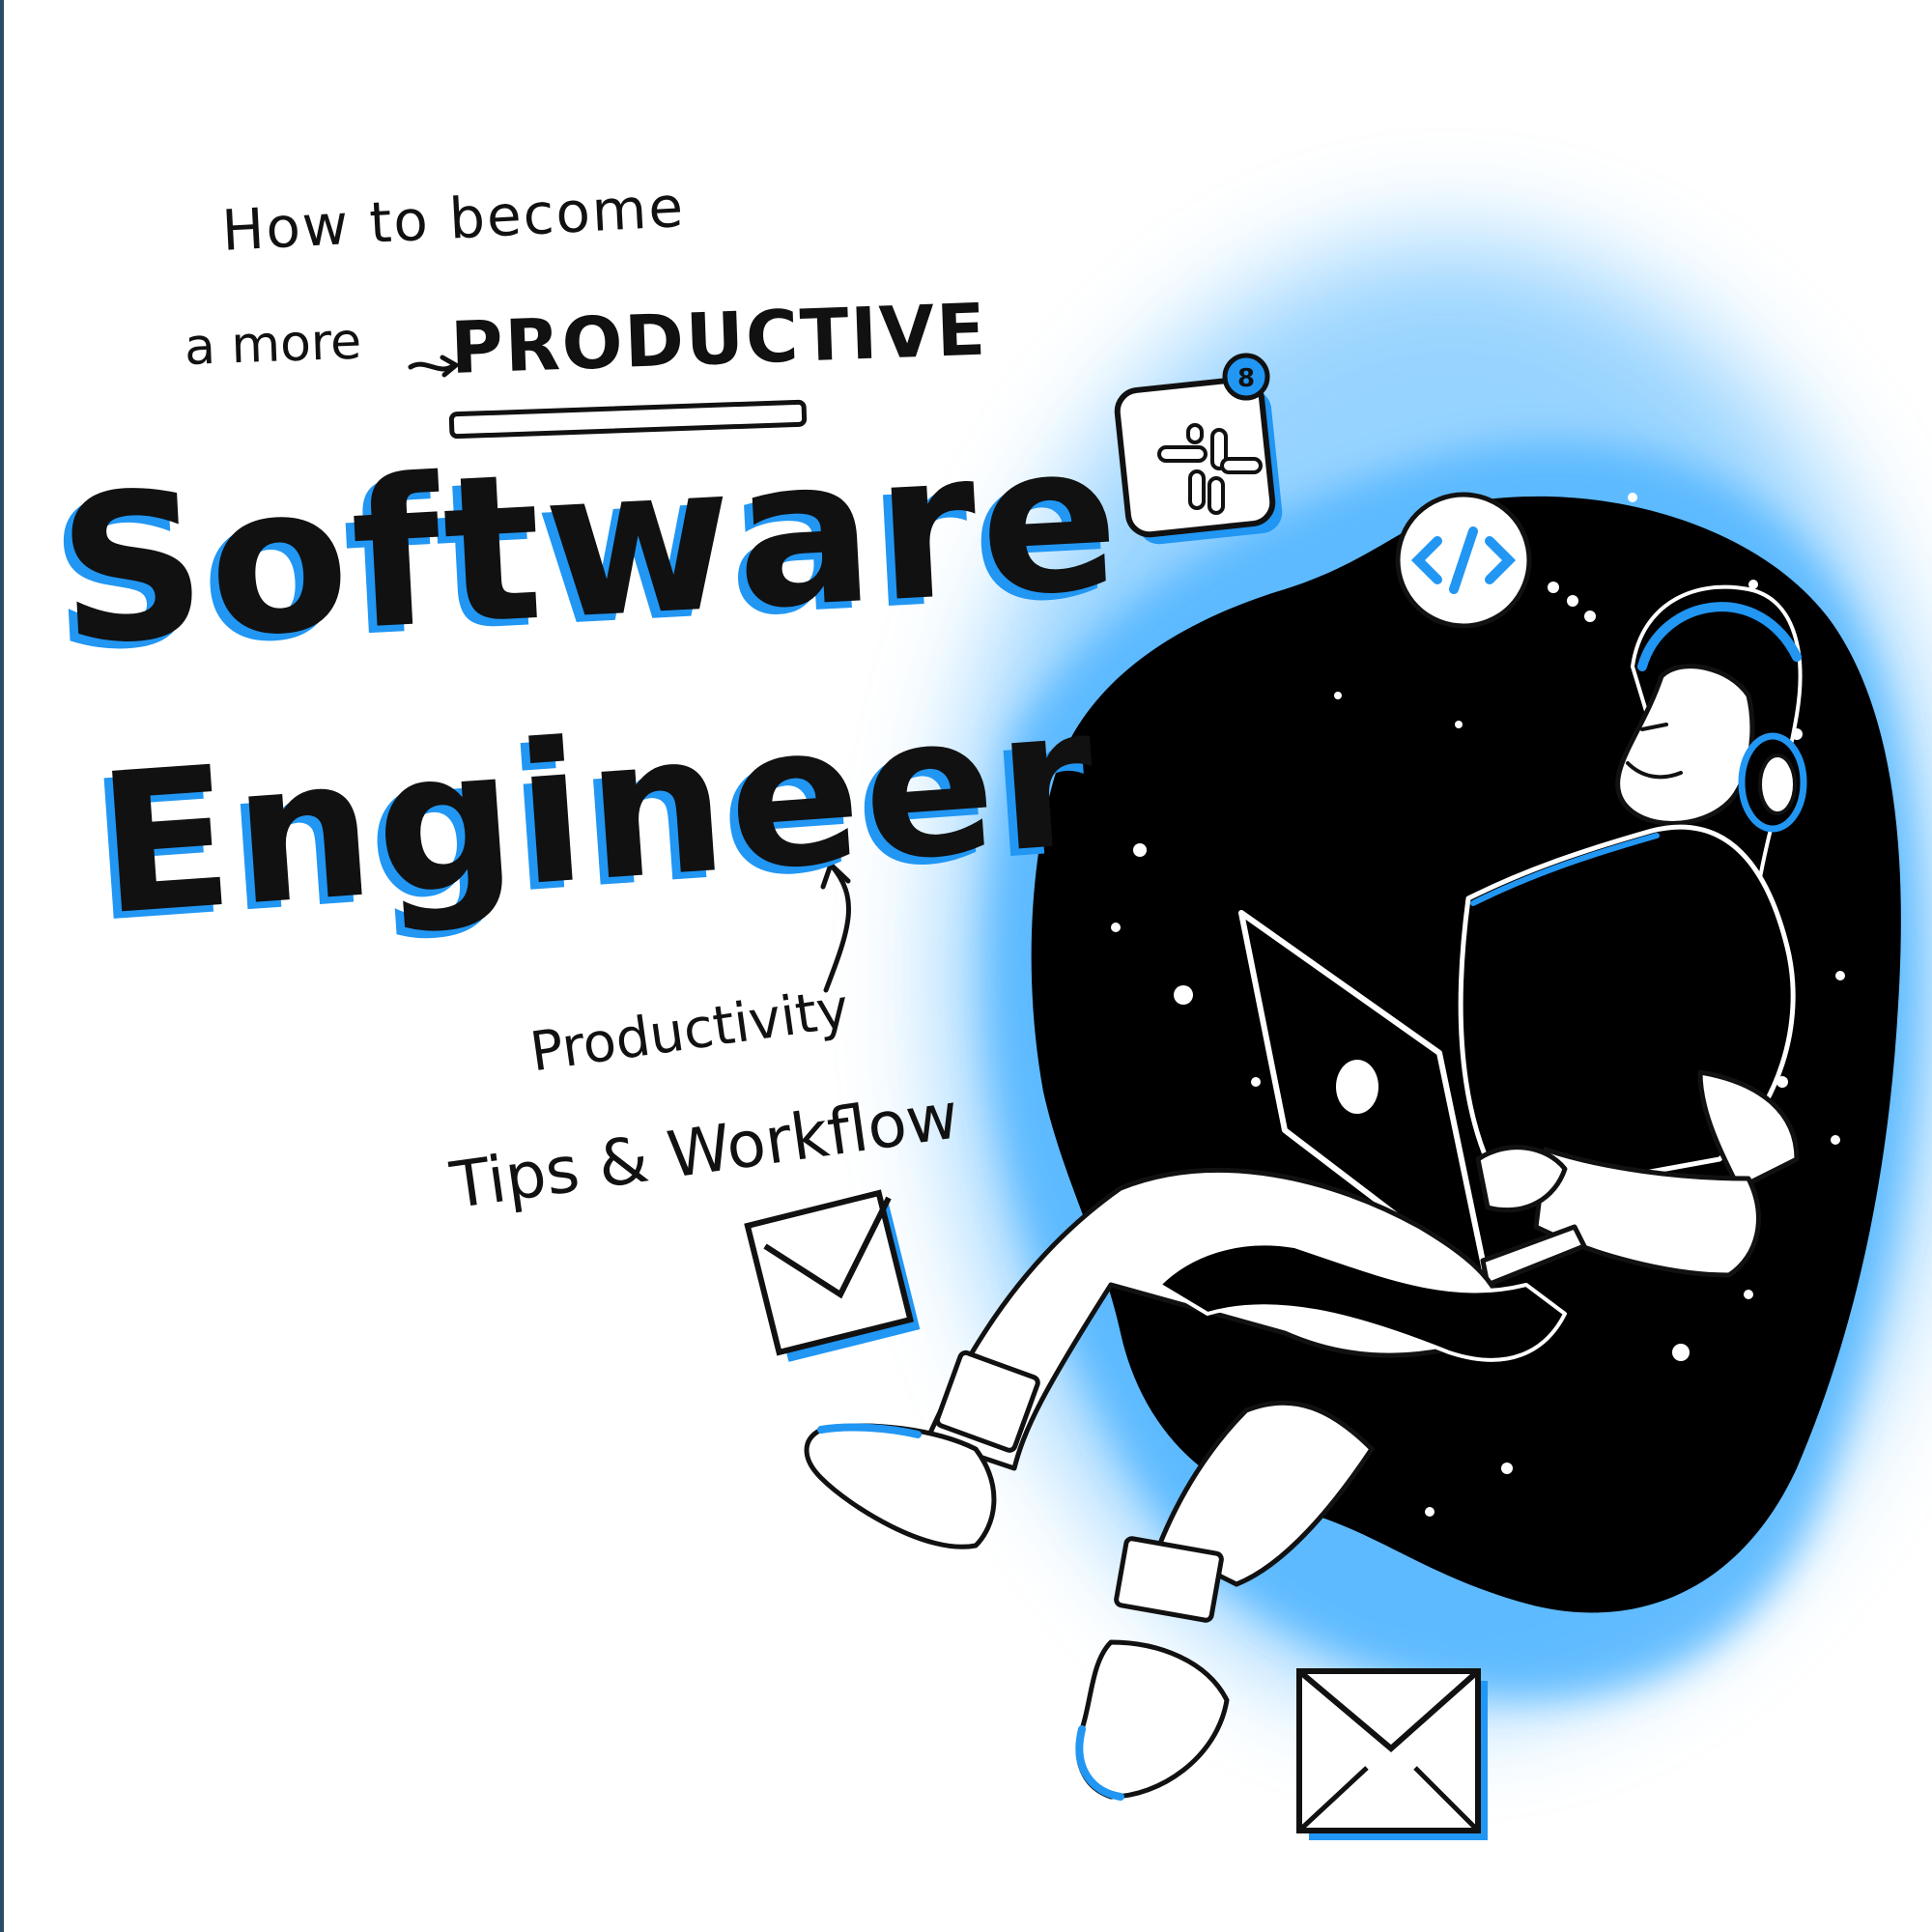 The height and width of the screenshot is (1932, 1932). Describe the element at coordinates (273, 344) in the screenshot. I see `heading-line-2: a more` at that location.